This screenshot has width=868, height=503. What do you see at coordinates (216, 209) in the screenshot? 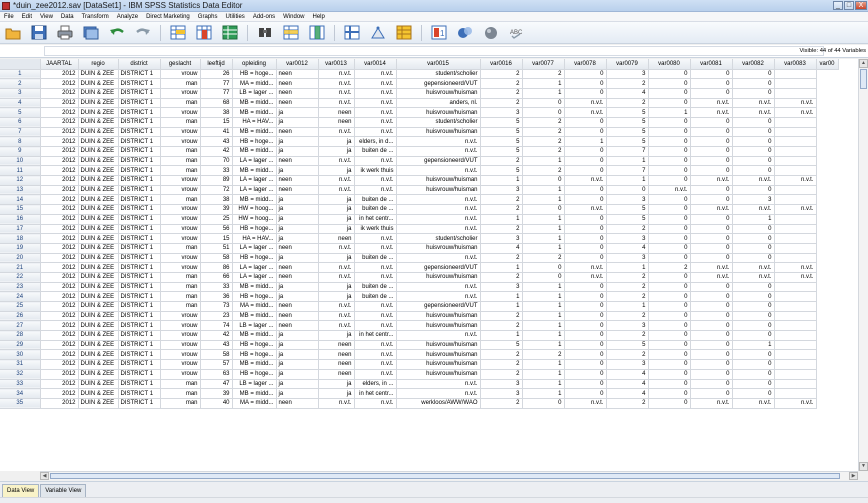
I see `data-cell: 39` at bounding box center [216, 209].